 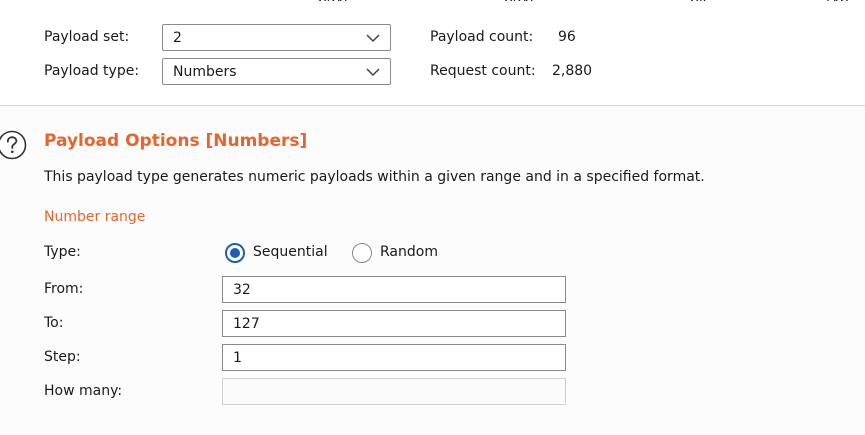 What do you see at coordinates (483, 71) in the screenshot?
I see `request-count-label: Request count:` at bounding box center [483, 71].